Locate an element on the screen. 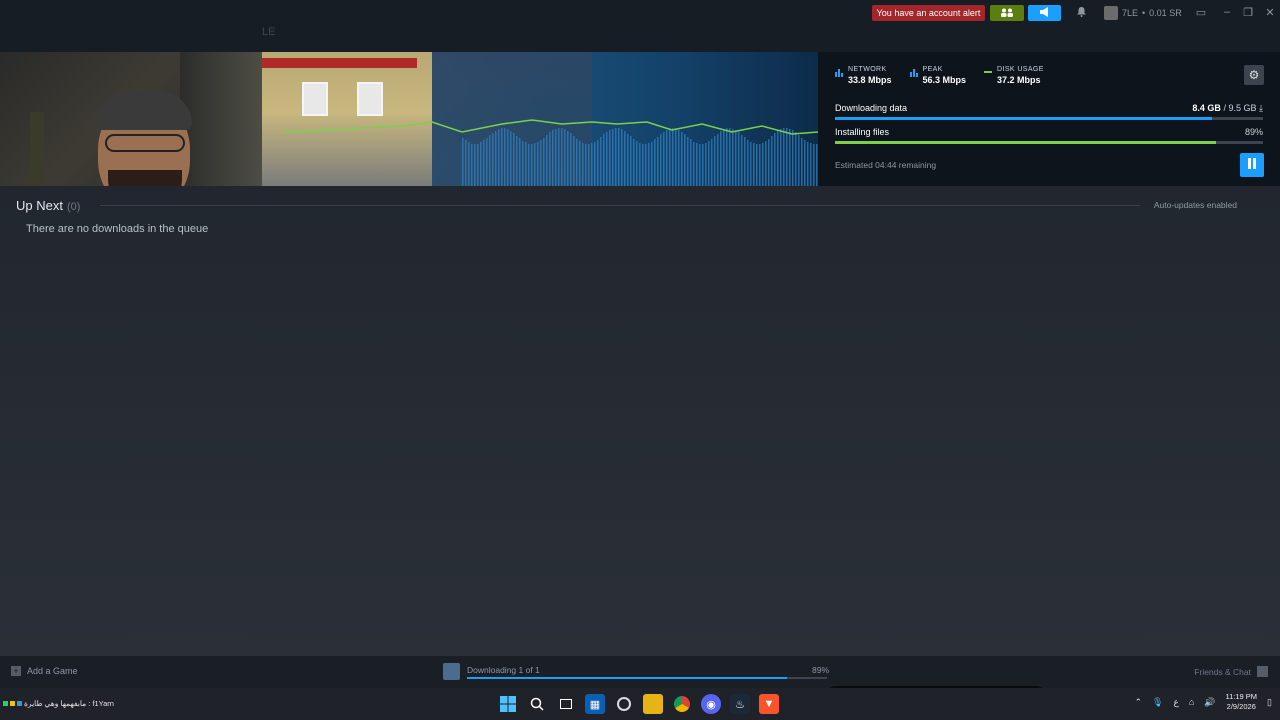  installing-percent: 89% is located at coordinates (1253, 132).